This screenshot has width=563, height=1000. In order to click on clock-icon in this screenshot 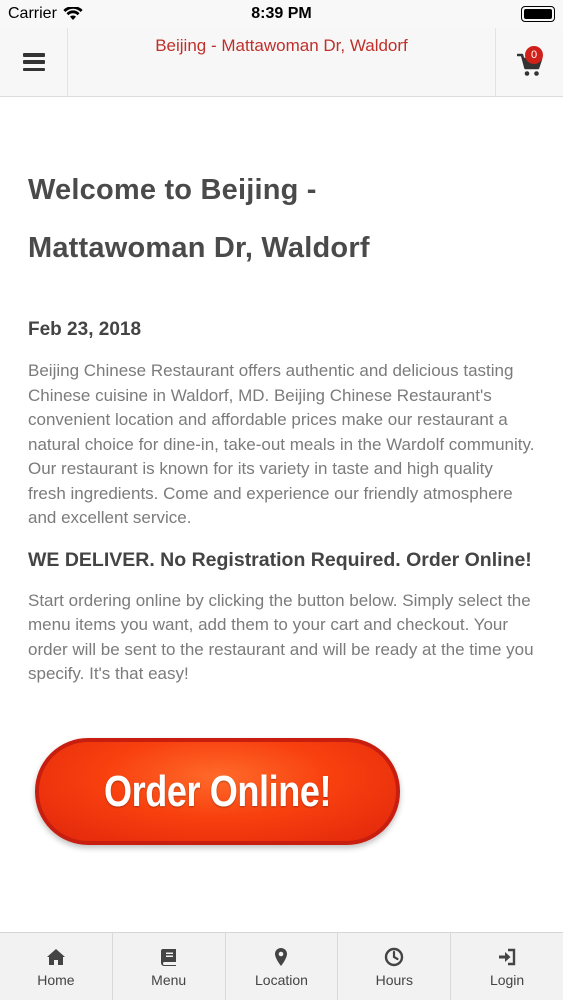, I will do `click(394, 957)`.